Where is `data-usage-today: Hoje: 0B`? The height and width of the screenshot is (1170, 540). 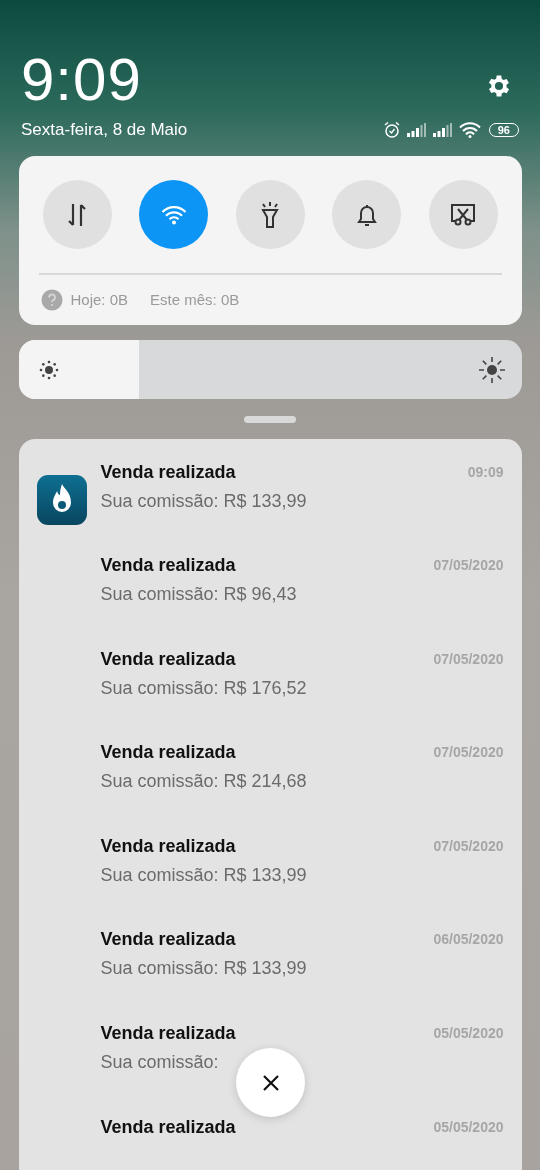
data-usage-today: Hoje: 0B is located at coordinates (99, 299).